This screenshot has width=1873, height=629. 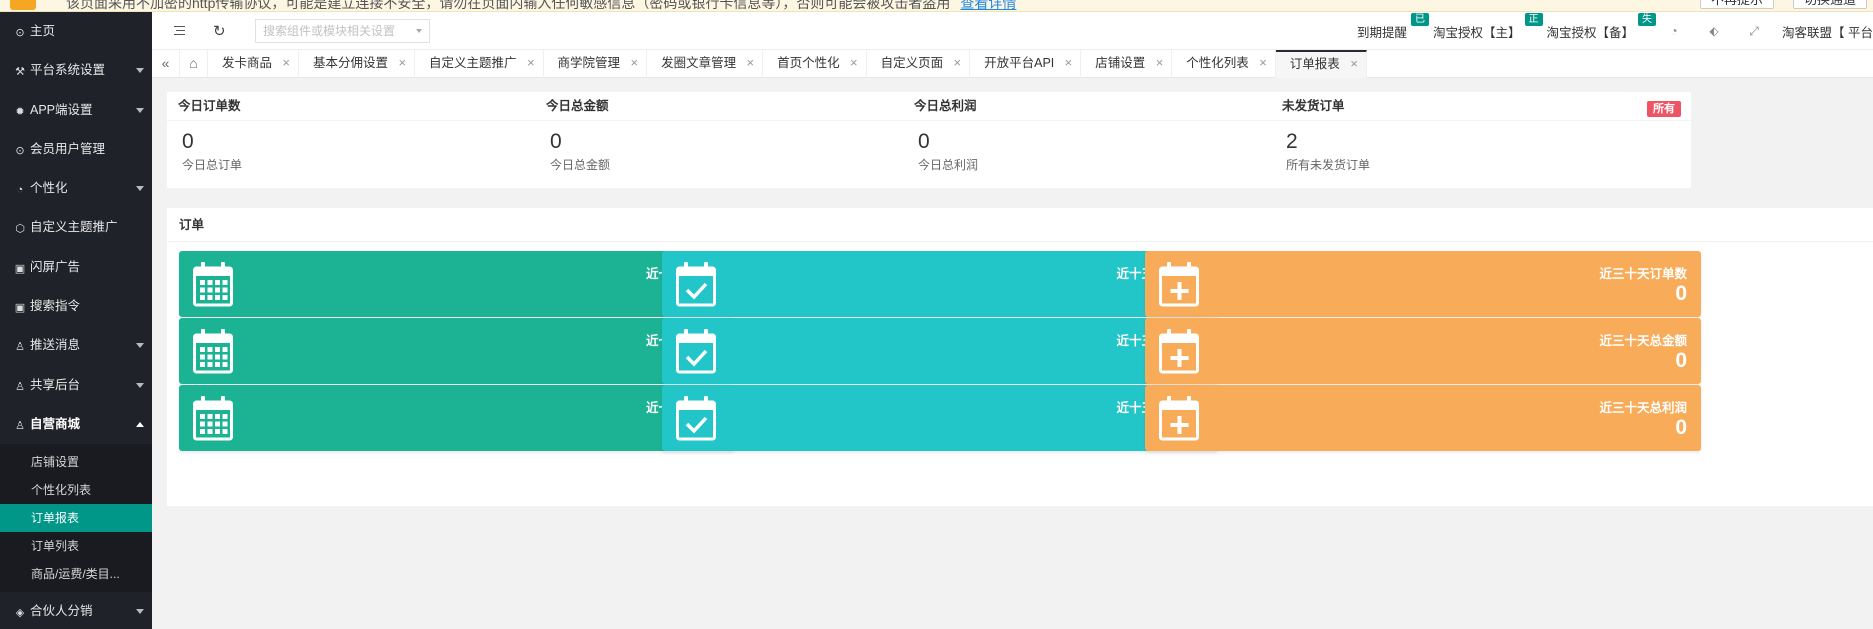 I want to click on sidebar-item-8: ♙ 推送消息, so click(x=76, y=345).